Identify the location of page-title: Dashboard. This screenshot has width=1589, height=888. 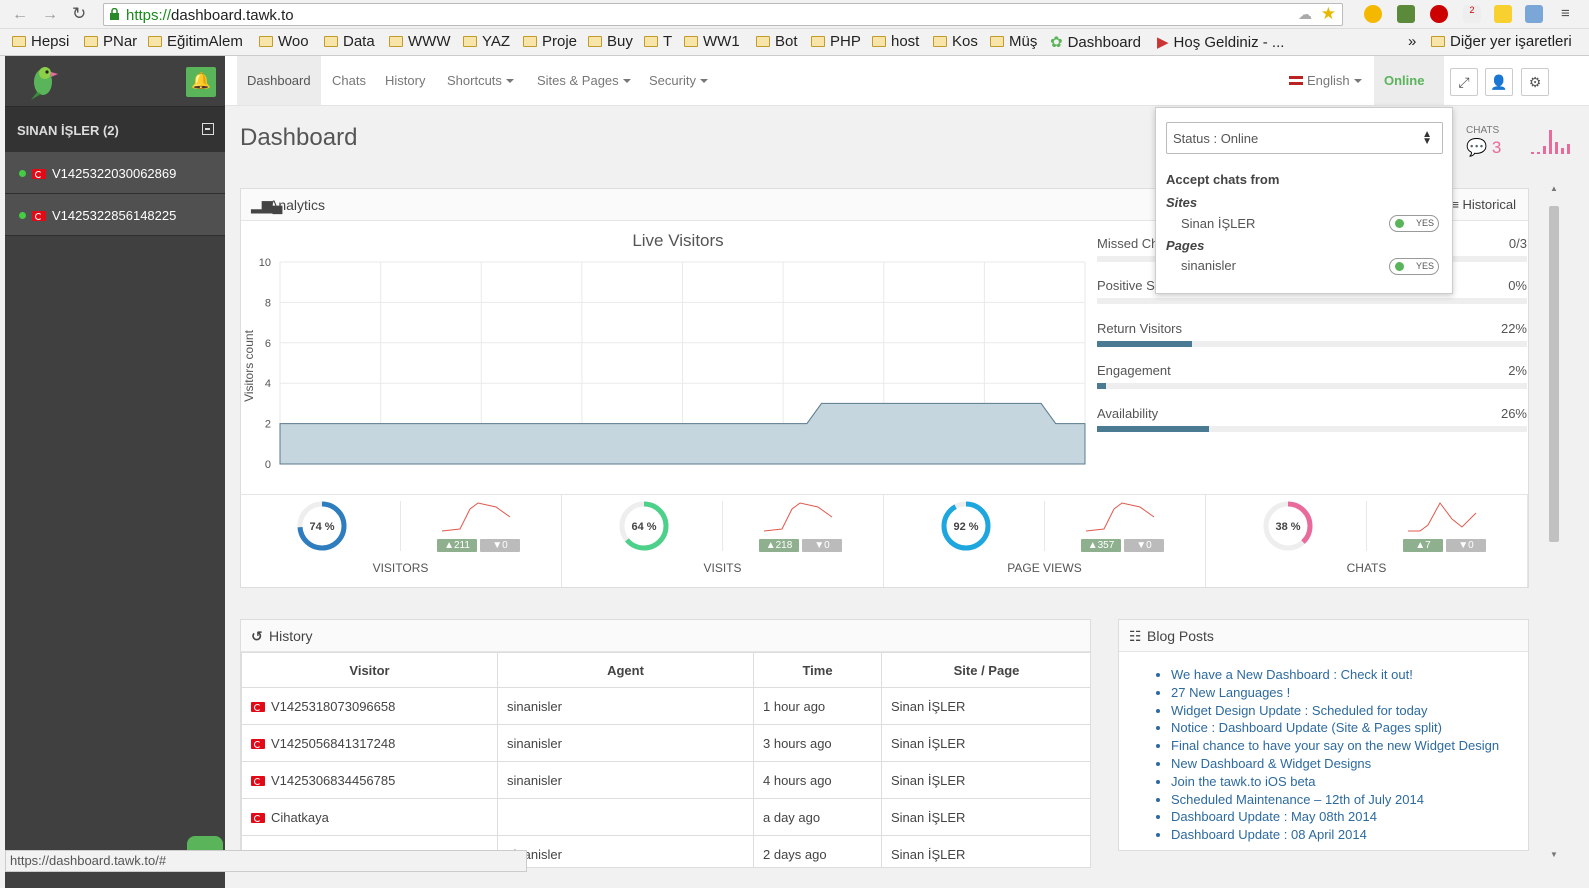
(299, 137).